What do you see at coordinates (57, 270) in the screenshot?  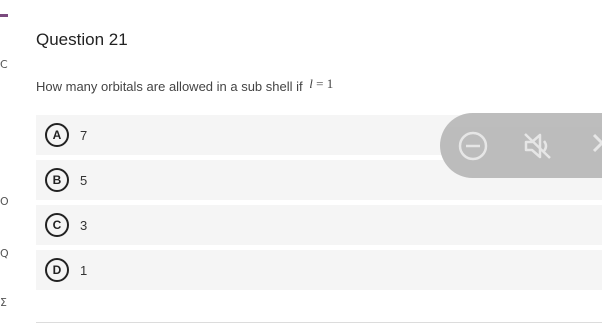 I see `option-letter: D` at bounding box center [57, 270].